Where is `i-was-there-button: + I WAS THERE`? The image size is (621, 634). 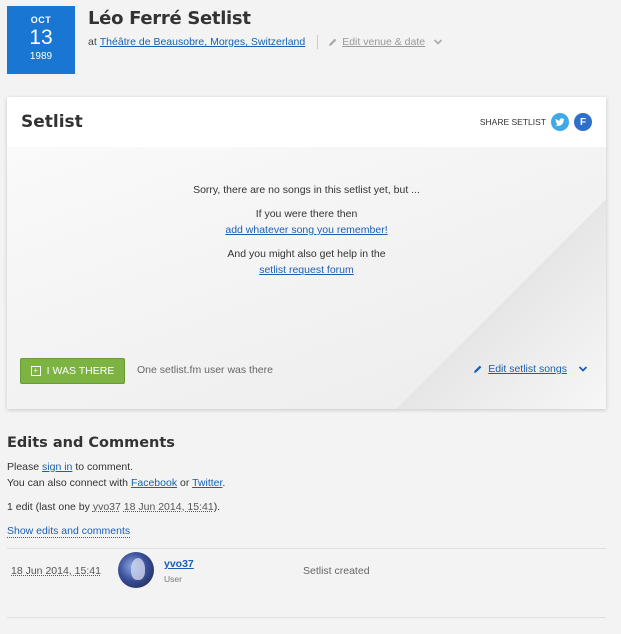 i-was-there-button: + I WAS THERE is located at coordinates (72, 371).